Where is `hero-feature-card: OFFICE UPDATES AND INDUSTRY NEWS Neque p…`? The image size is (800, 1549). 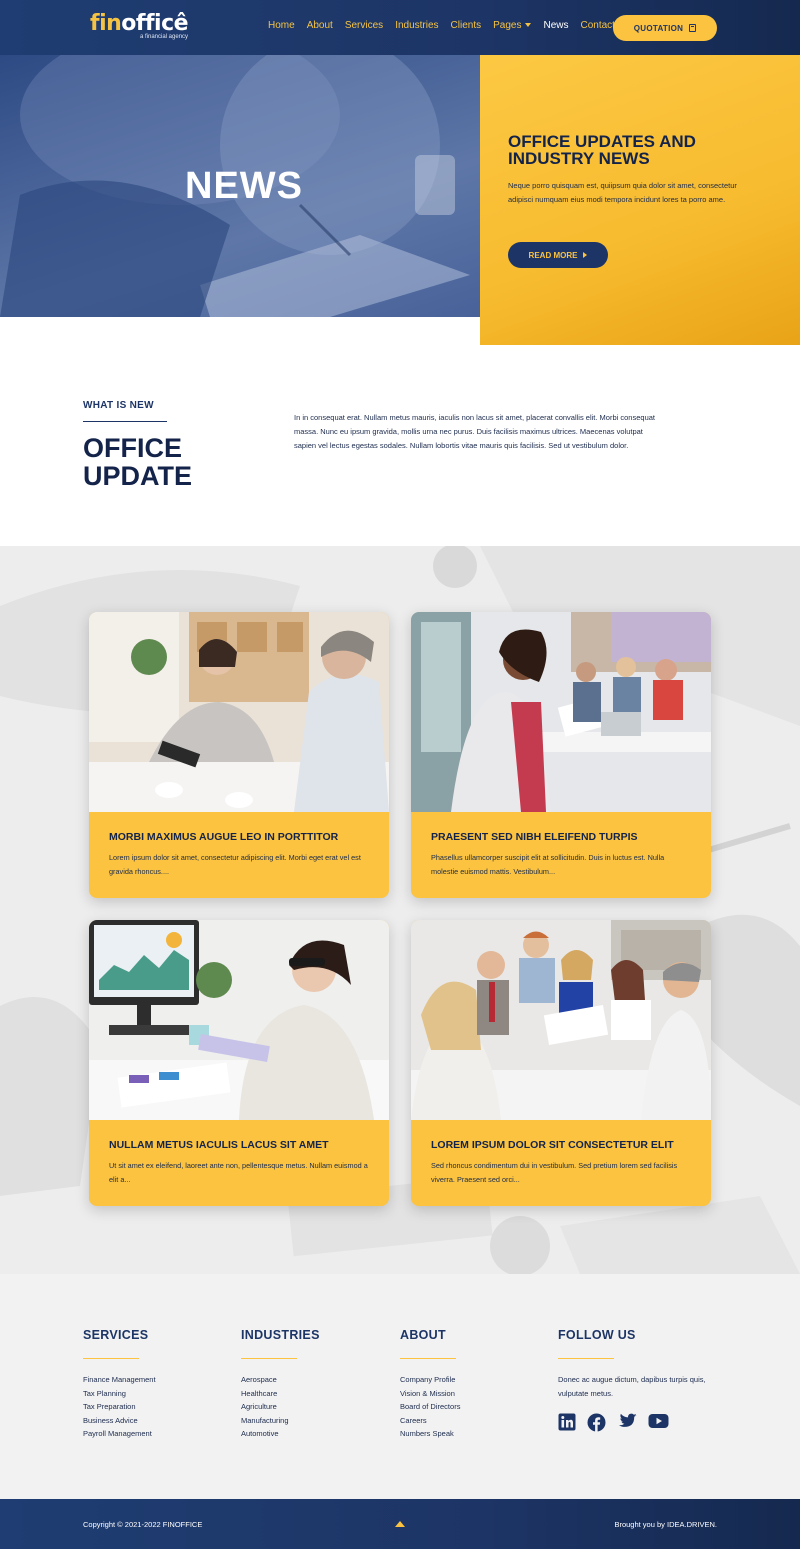
hero-feature-card: OFFICE UPDATES AND INDUSTRY NEWS Neque p… is located at coordinates (640, 200).